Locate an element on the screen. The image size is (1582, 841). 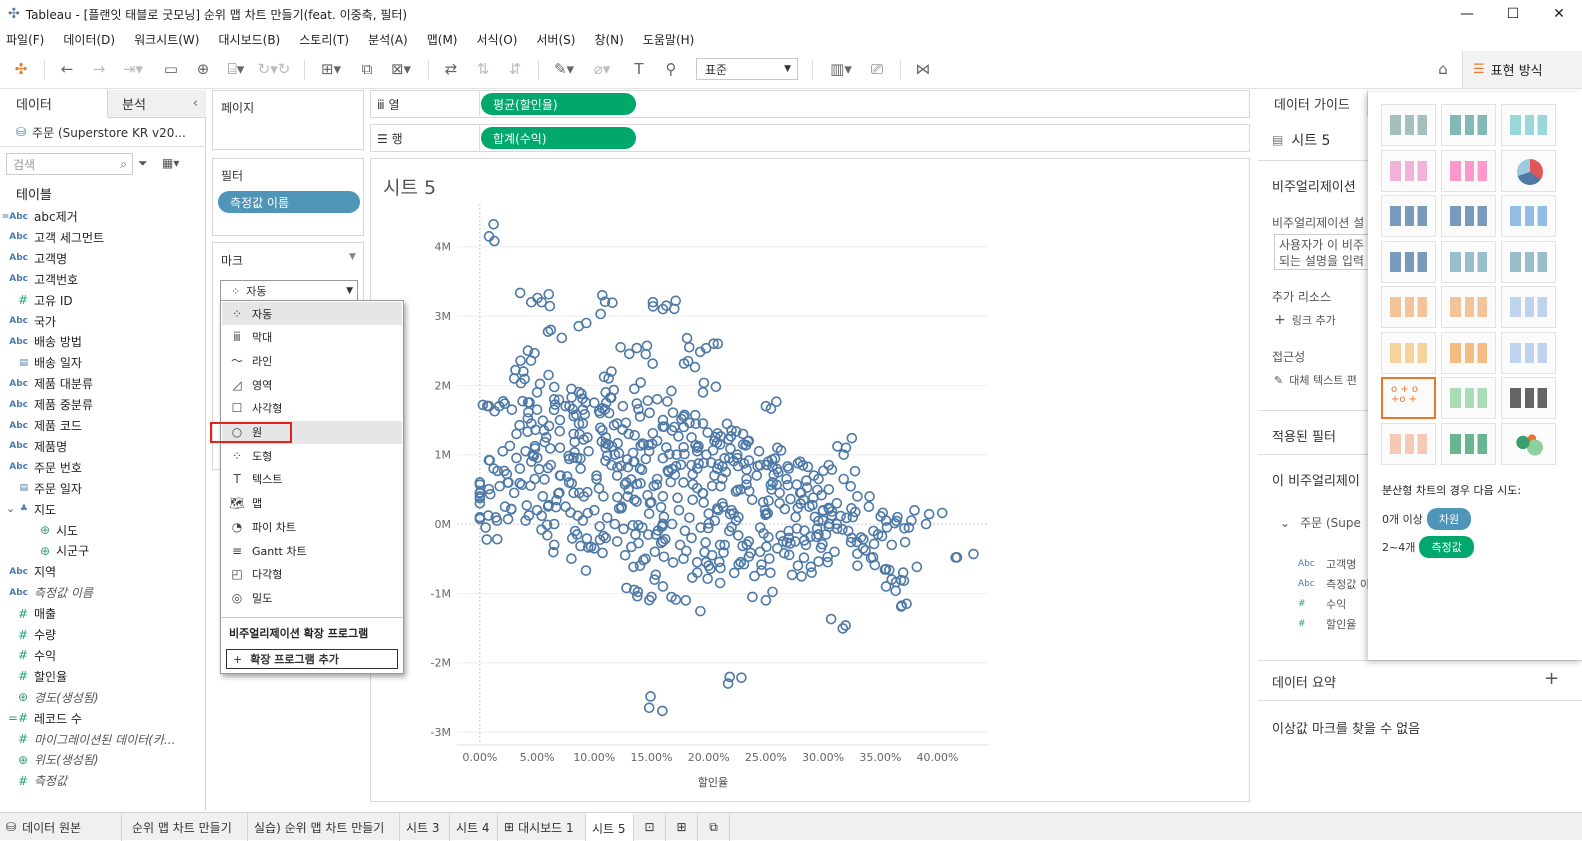
refresh-icon: ↻▾↻ is located at coordinates (274, 69).